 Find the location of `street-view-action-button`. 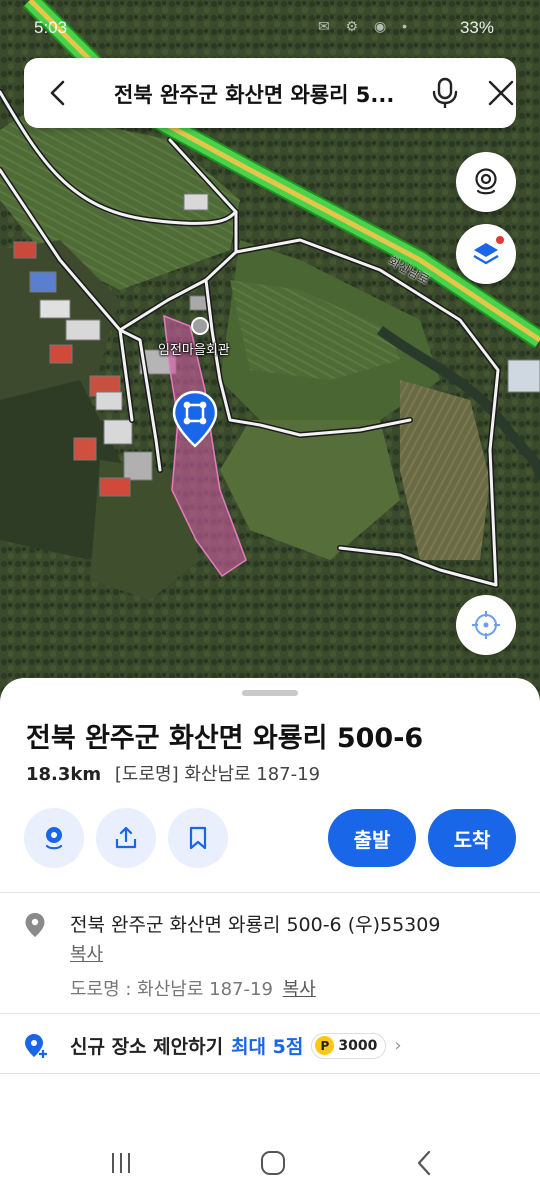

street-view-action-button is located at coordinates (54, 838).